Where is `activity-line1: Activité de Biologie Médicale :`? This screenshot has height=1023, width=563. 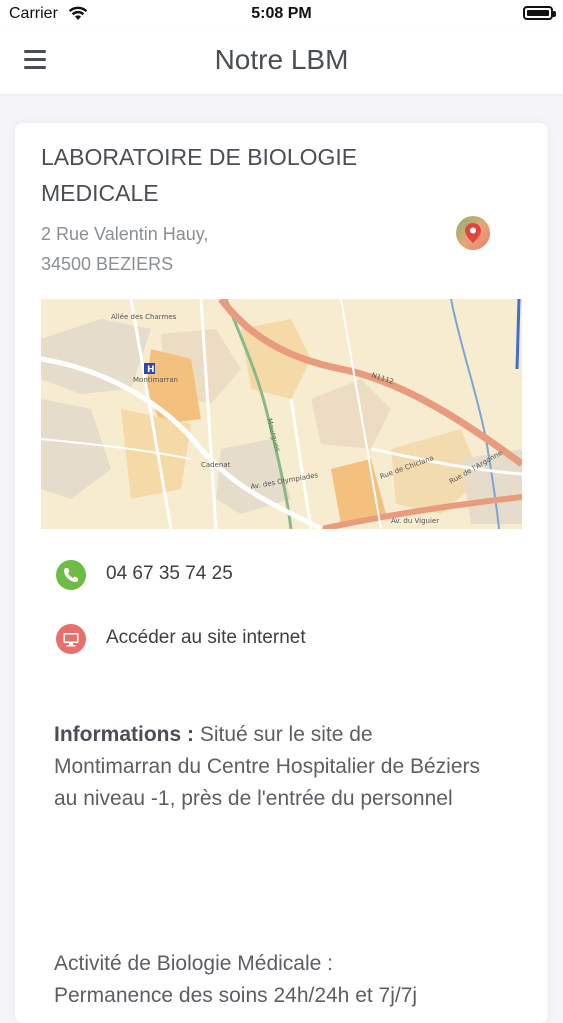
activity-line1: Activité de Biologie Médicale : is located at coordinates (193, 963).